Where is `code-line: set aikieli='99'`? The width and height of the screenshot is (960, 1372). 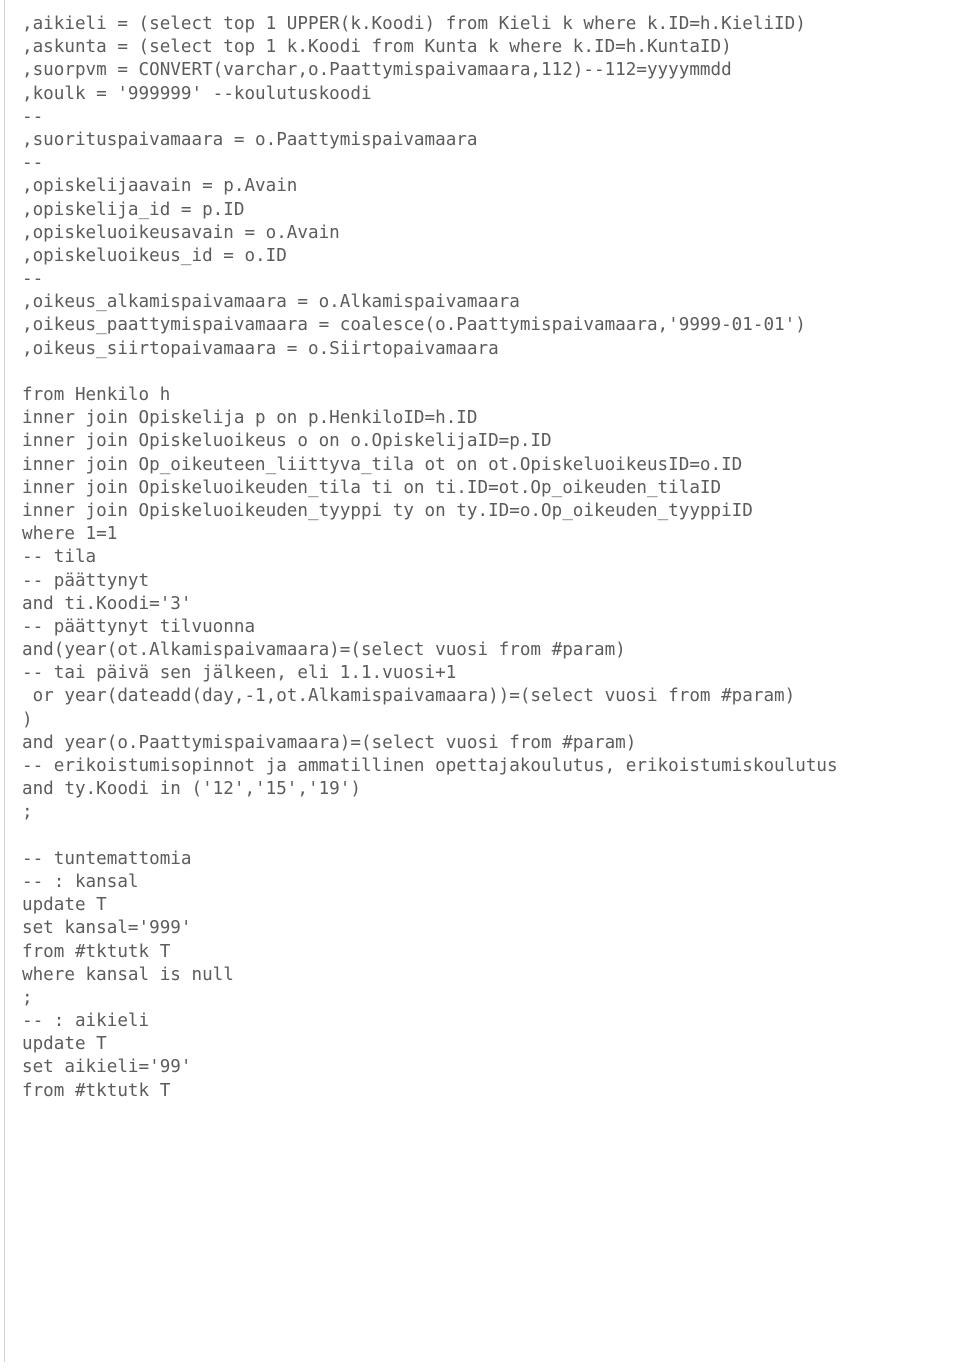
code-line: set aikieli='99' is located at coordinates (107, 1067).